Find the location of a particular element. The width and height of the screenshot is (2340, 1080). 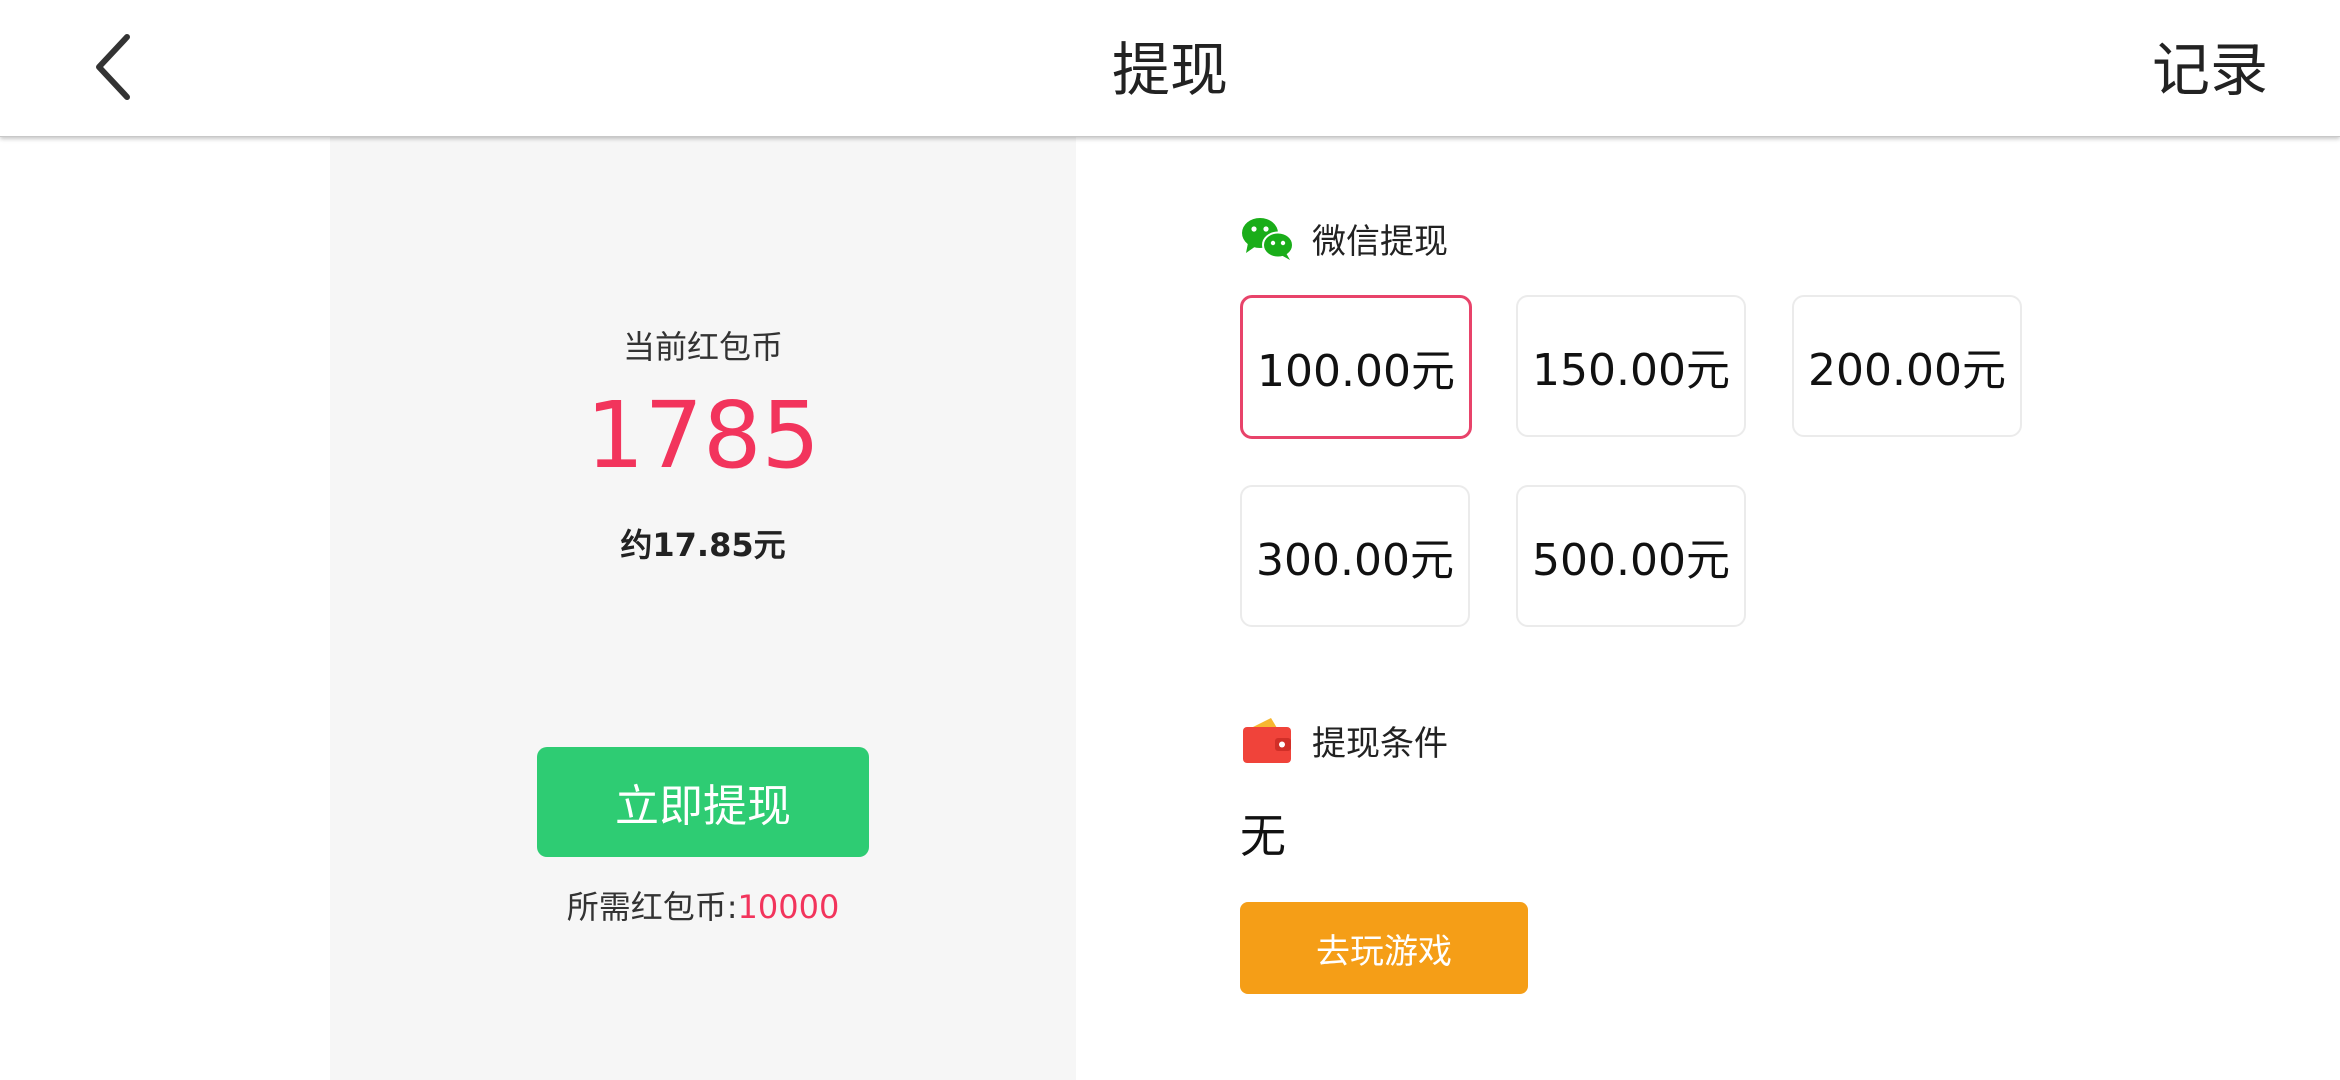

amount-option-150: 150.00元 is located at coordinates (1631, 366).